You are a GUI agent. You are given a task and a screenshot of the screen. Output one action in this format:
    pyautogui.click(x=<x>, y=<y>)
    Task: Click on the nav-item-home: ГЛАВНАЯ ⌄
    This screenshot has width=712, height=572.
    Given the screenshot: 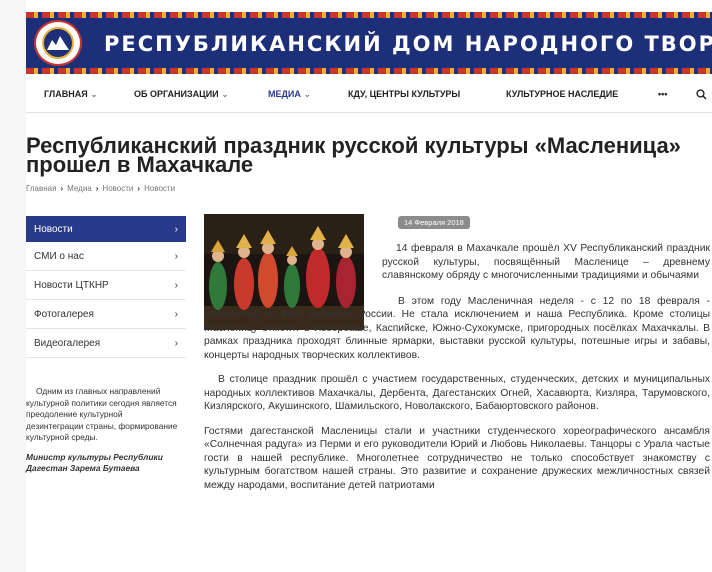 What is the action you would take?
    pyautogui.click(x=70, y=94)
    